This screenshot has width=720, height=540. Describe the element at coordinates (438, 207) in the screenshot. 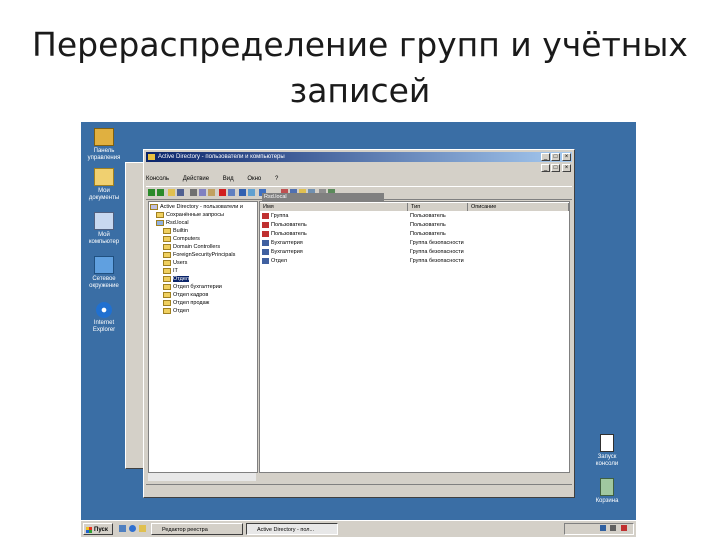

I see `column-header-type: Тип` at that location.